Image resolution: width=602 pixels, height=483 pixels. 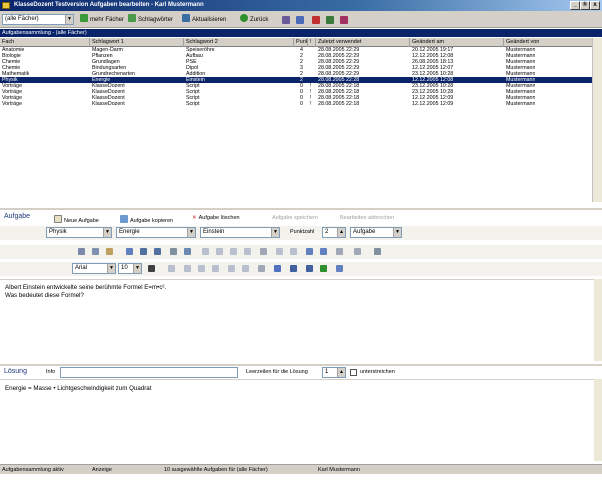 I want to click on align-center-icon, so click(x=219, y=251).